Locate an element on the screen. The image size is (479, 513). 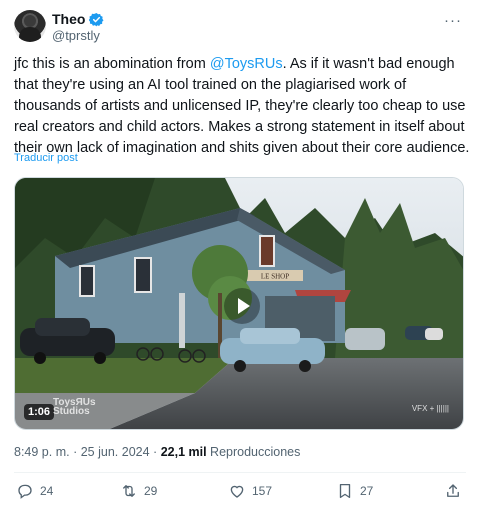
tweet-header: Theo @tprstly ··· is located at coordinates (240, 28).